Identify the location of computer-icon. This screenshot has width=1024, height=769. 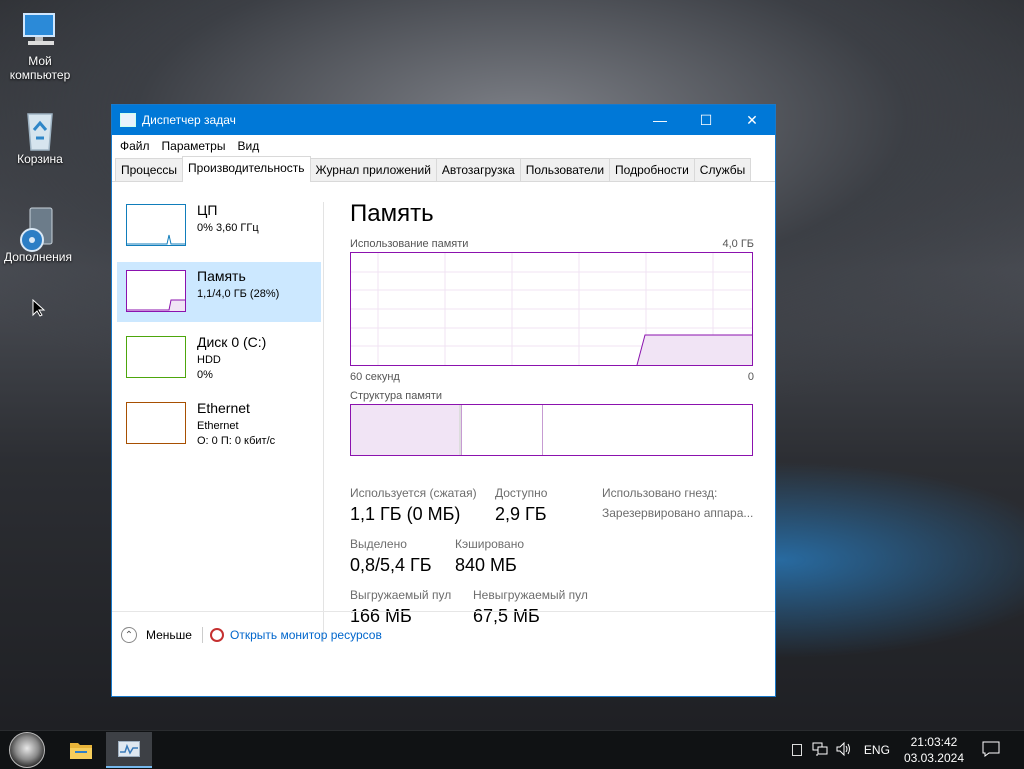
(40, 30).